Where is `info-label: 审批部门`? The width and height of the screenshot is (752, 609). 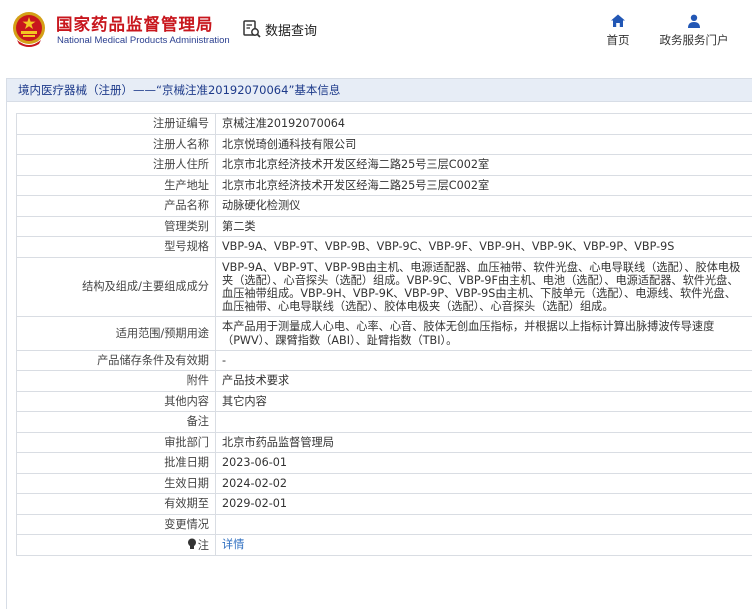 info-label: 审批部门 is located at coordinates (116, 442).